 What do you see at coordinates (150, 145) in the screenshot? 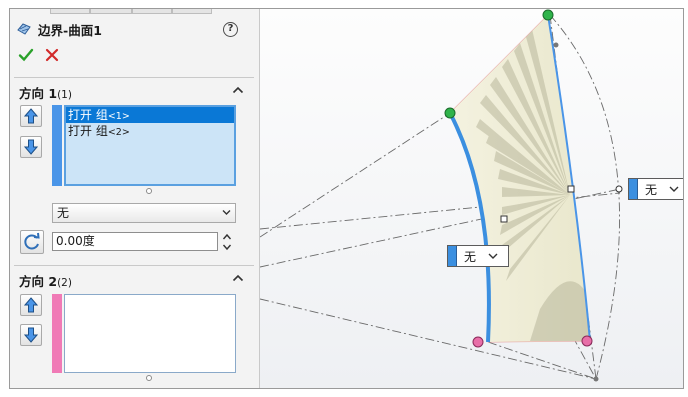
I see `direction1-curve-list: 打开 组<1> 打开 组<2>` at bounding box center [150, 145].